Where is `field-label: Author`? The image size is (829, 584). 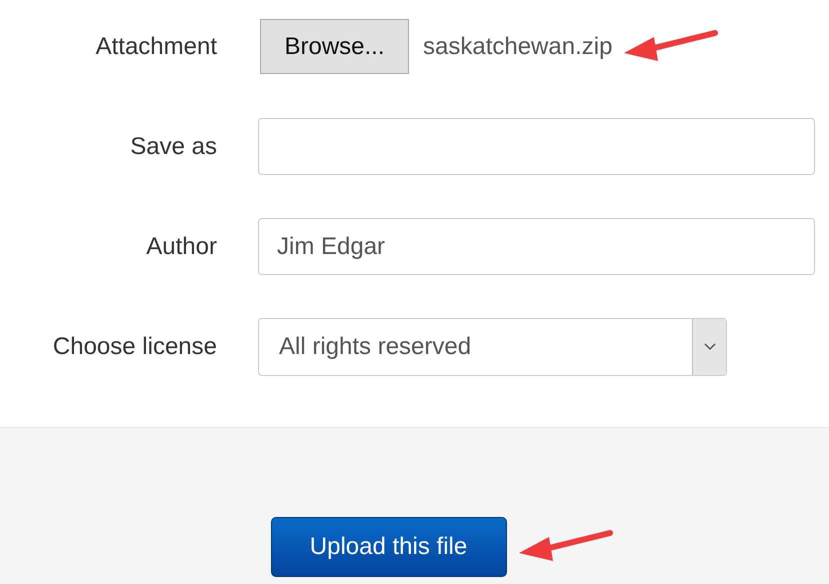 field-label: Author is located at coordinates (181, 246).